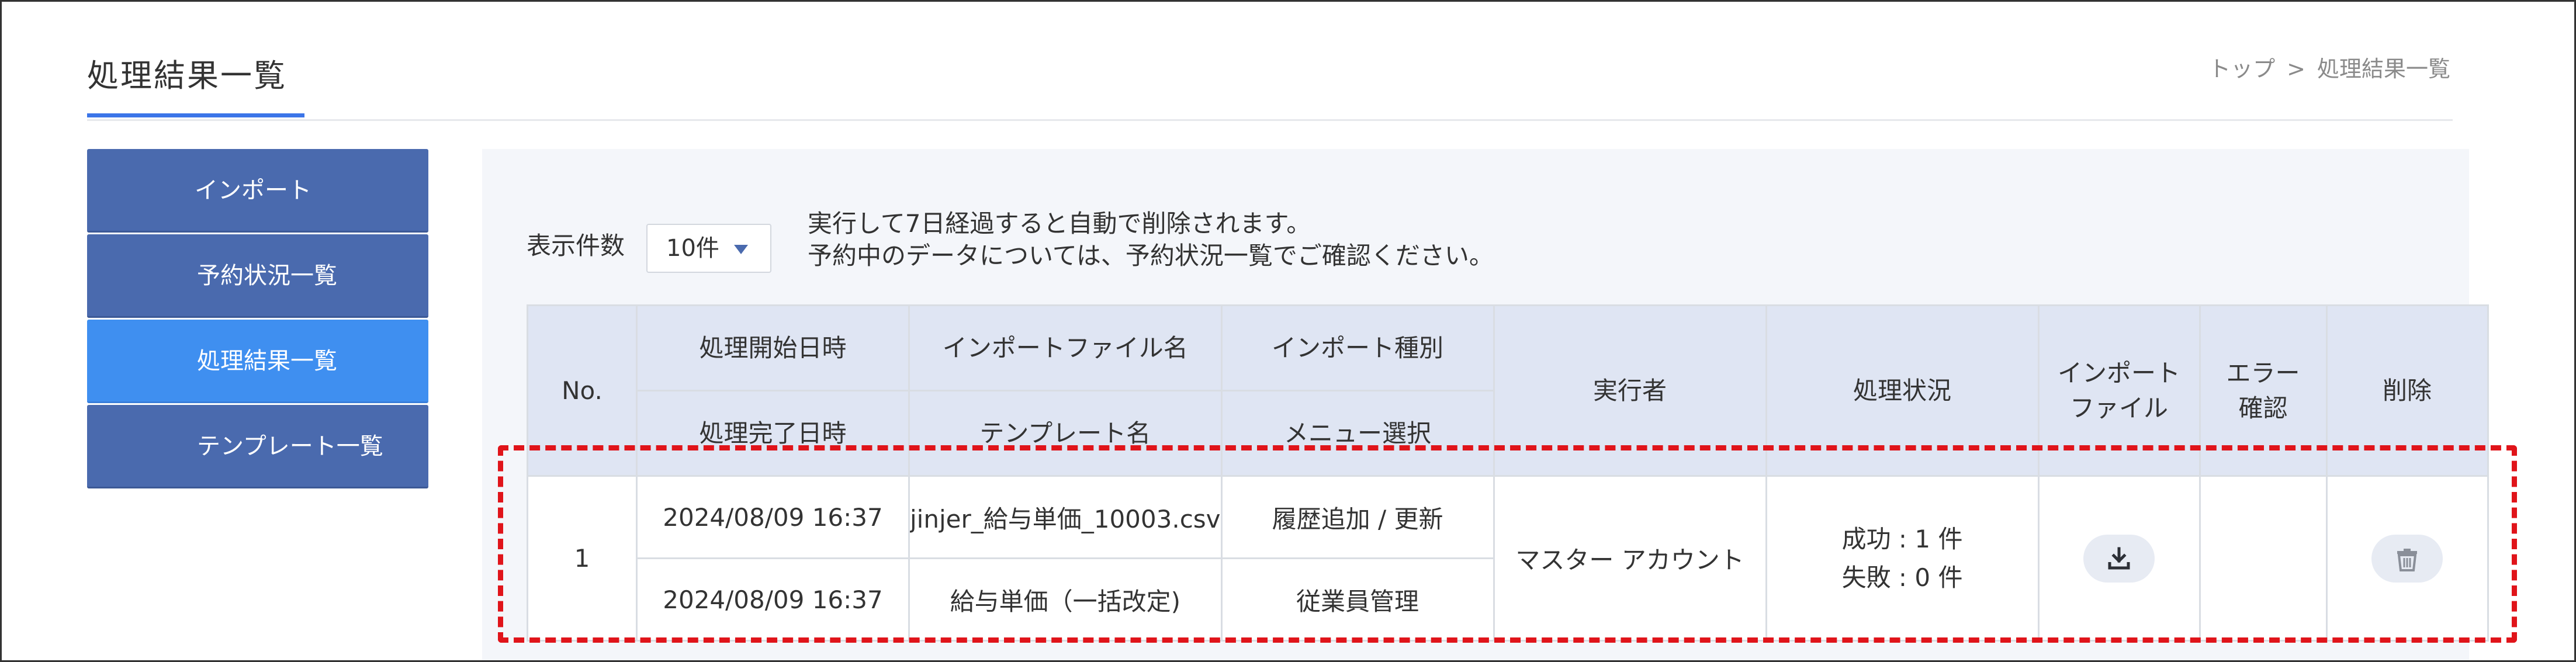 The height and width of the screenshot is (662, 2576). I want to click on header-end-datetime: 処理完了日時, so click(773, 434).